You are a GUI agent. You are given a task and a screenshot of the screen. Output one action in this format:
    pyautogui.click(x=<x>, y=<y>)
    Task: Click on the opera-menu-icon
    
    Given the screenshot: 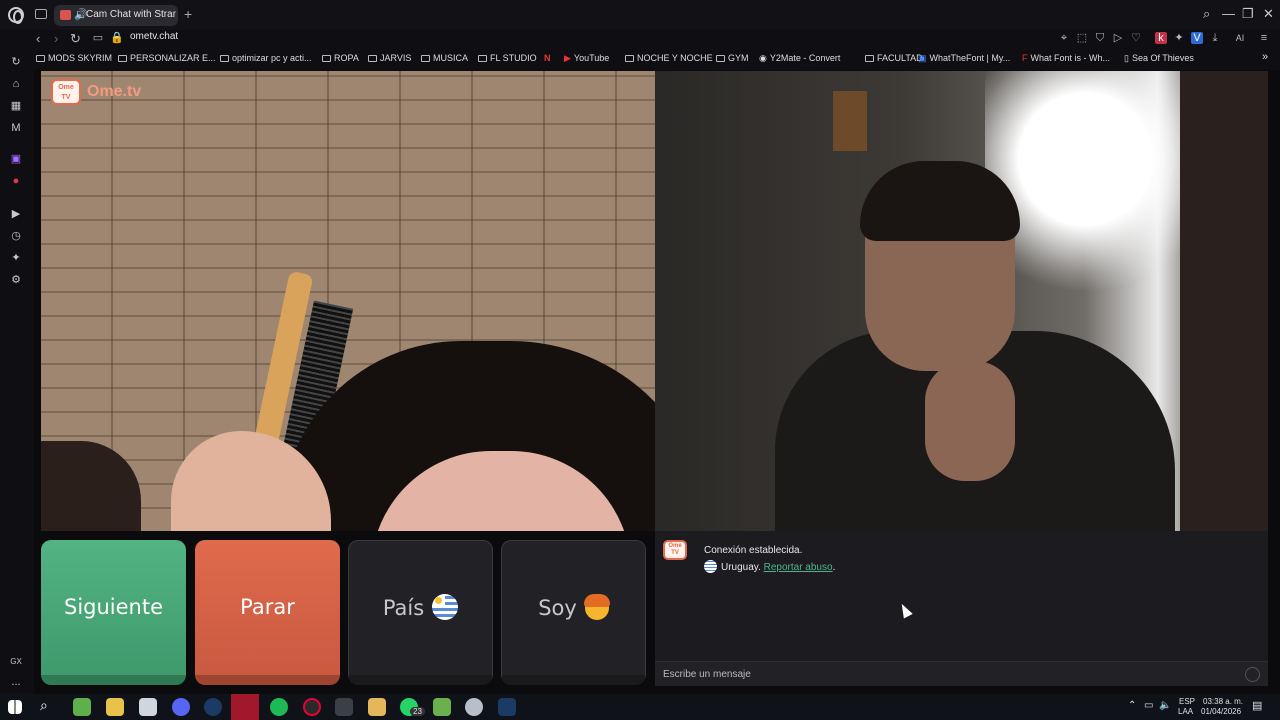 What is the action you would take?
    pyautogui.click(x=16, y=15)
    